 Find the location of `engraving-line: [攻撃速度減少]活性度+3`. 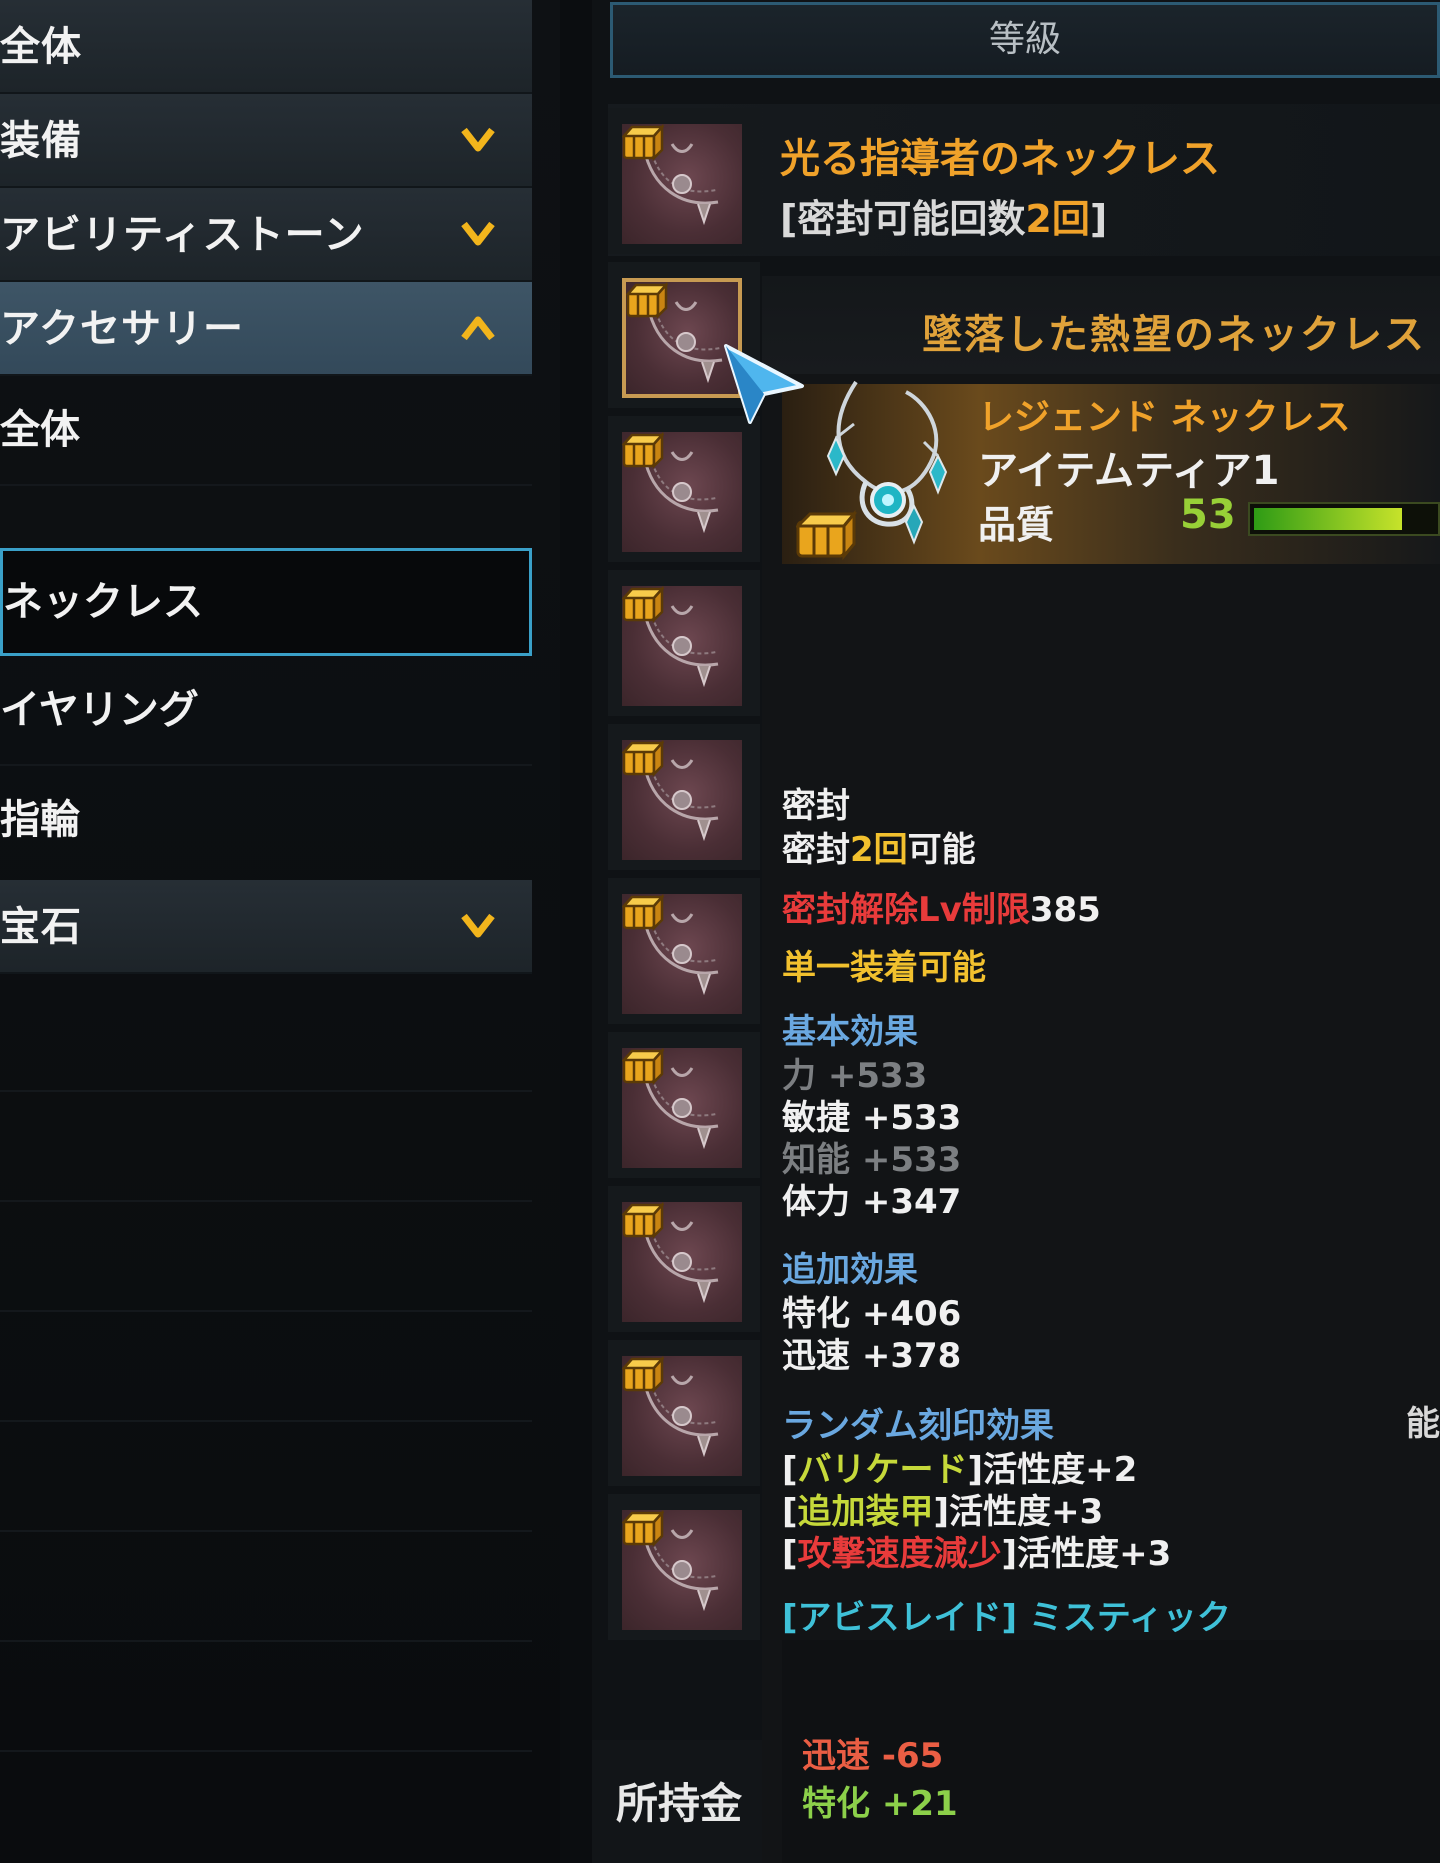

engraving-line: [攻撃速度減少]活性度+3 is located at coordinates (977, 1554).